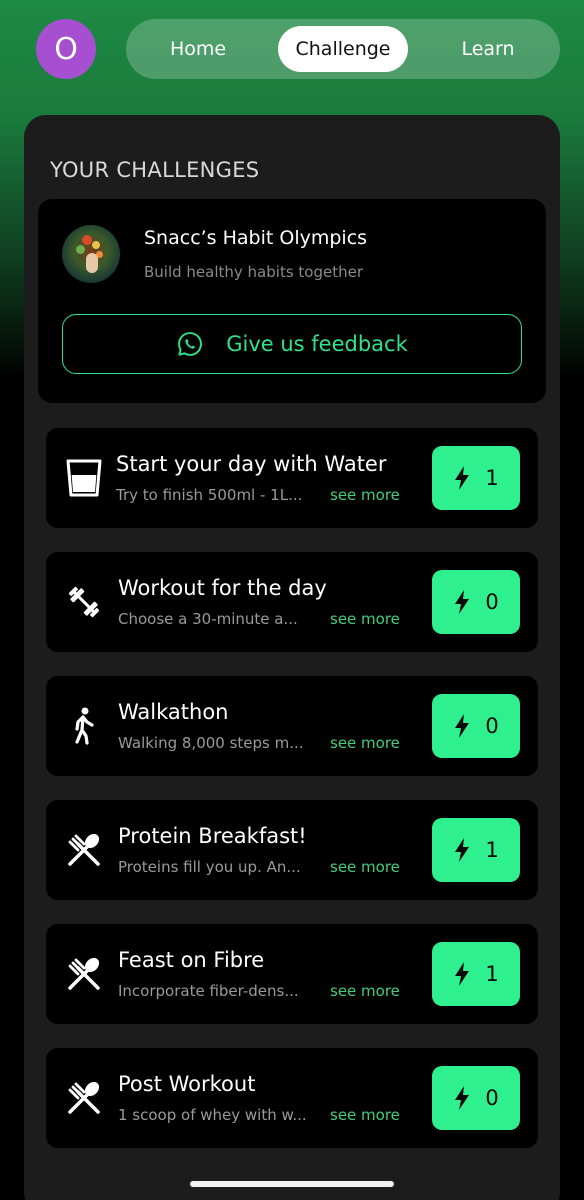  I want to click on feedback-button: Give us feedback, so click(292, 344).